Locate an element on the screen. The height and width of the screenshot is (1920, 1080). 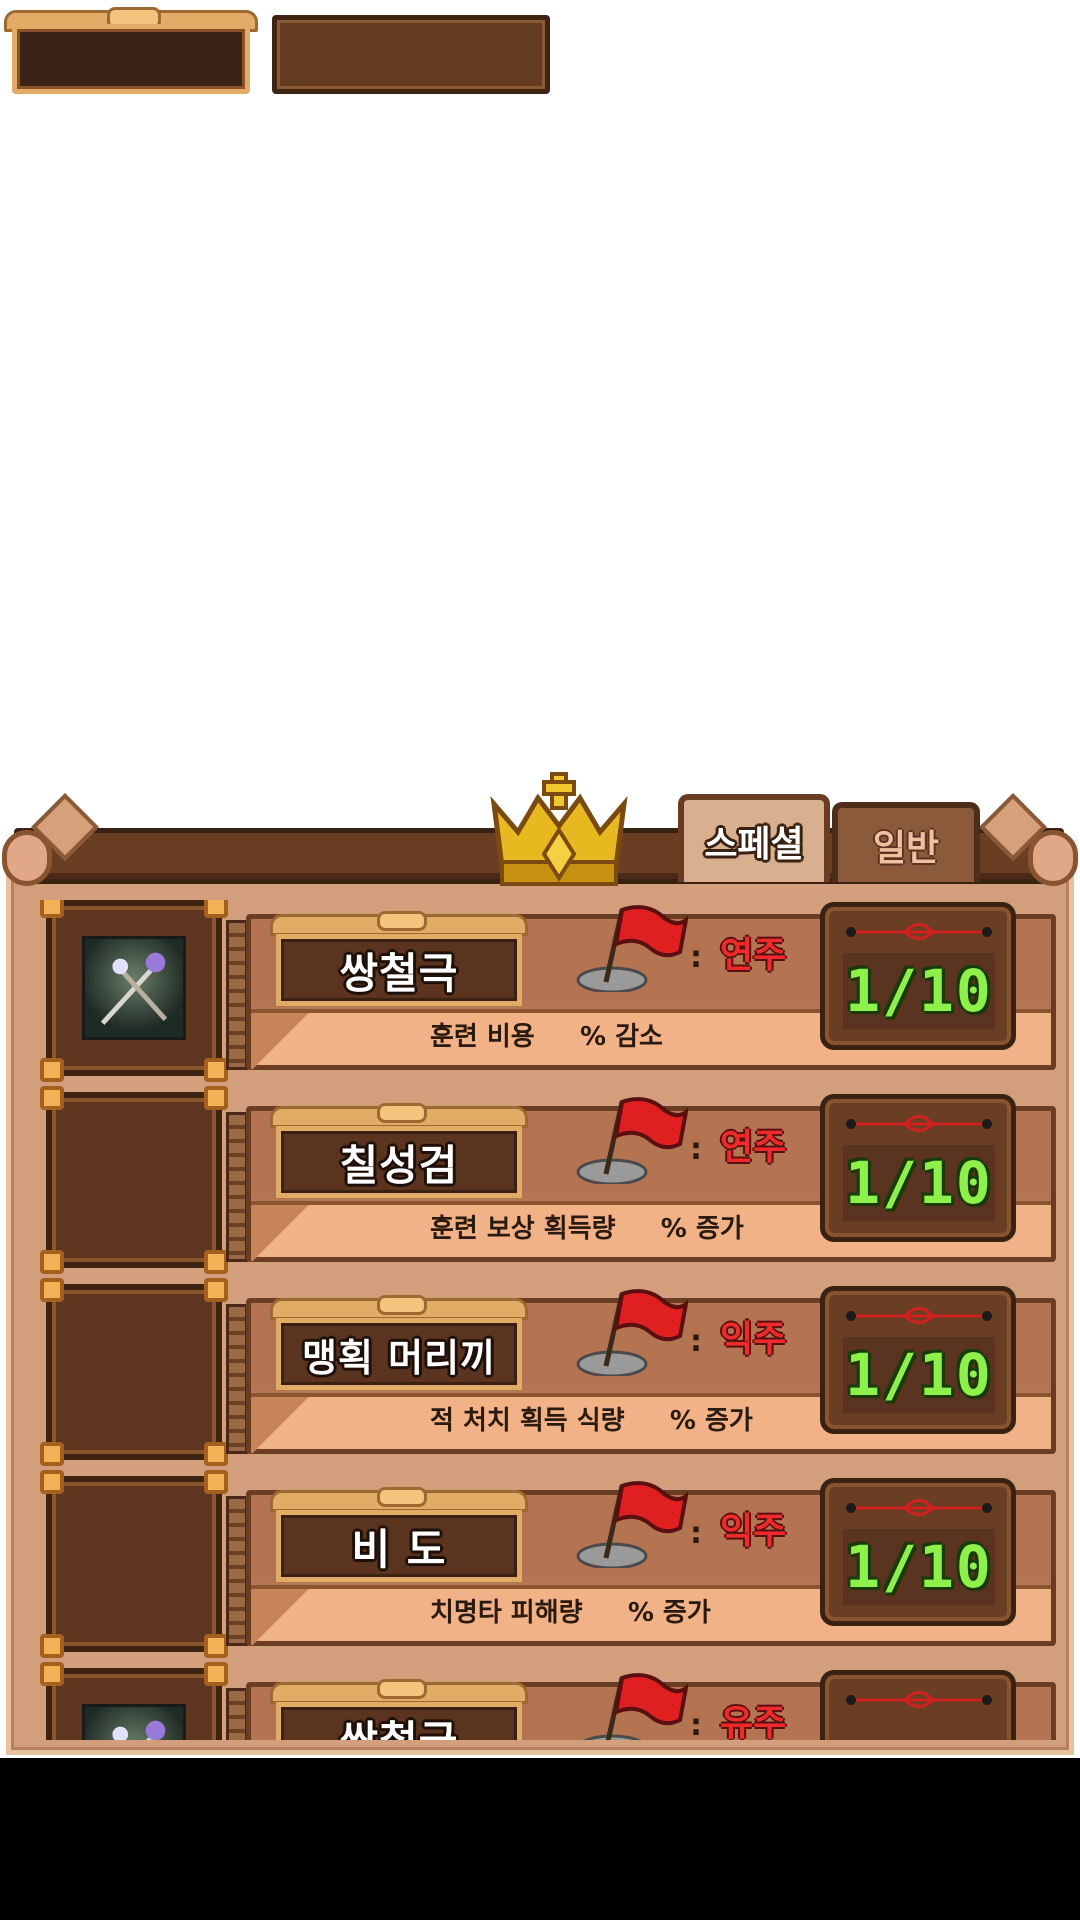
skill-name-plate: 칠성검 is located at coordinates (399, 1150).